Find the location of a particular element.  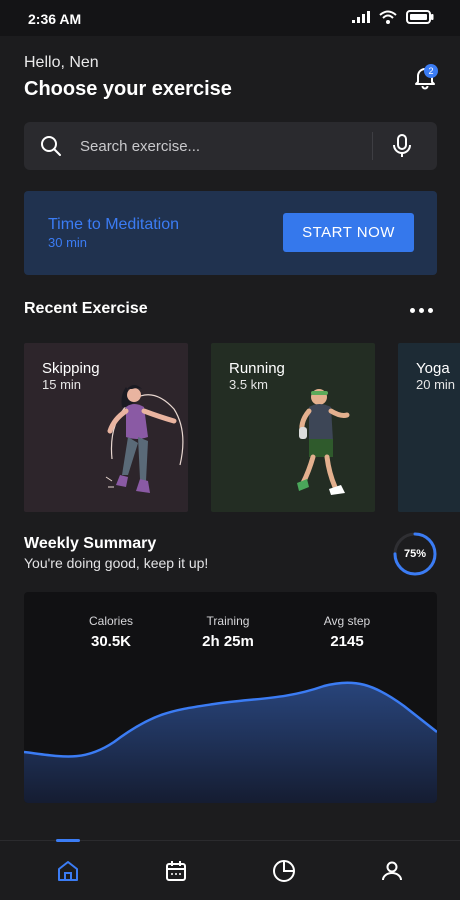

chart-icon is located at coordinates (284, 871).